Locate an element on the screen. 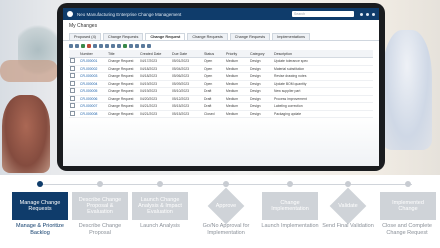 This screenshot has width=440, height=248. tab-change-requests-2: Change Requests is located at coordinates (207, 36).